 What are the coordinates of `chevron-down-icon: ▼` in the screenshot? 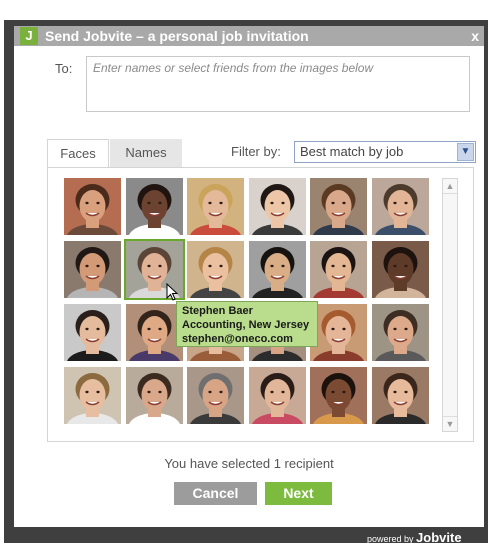 It's located at (465, 152).